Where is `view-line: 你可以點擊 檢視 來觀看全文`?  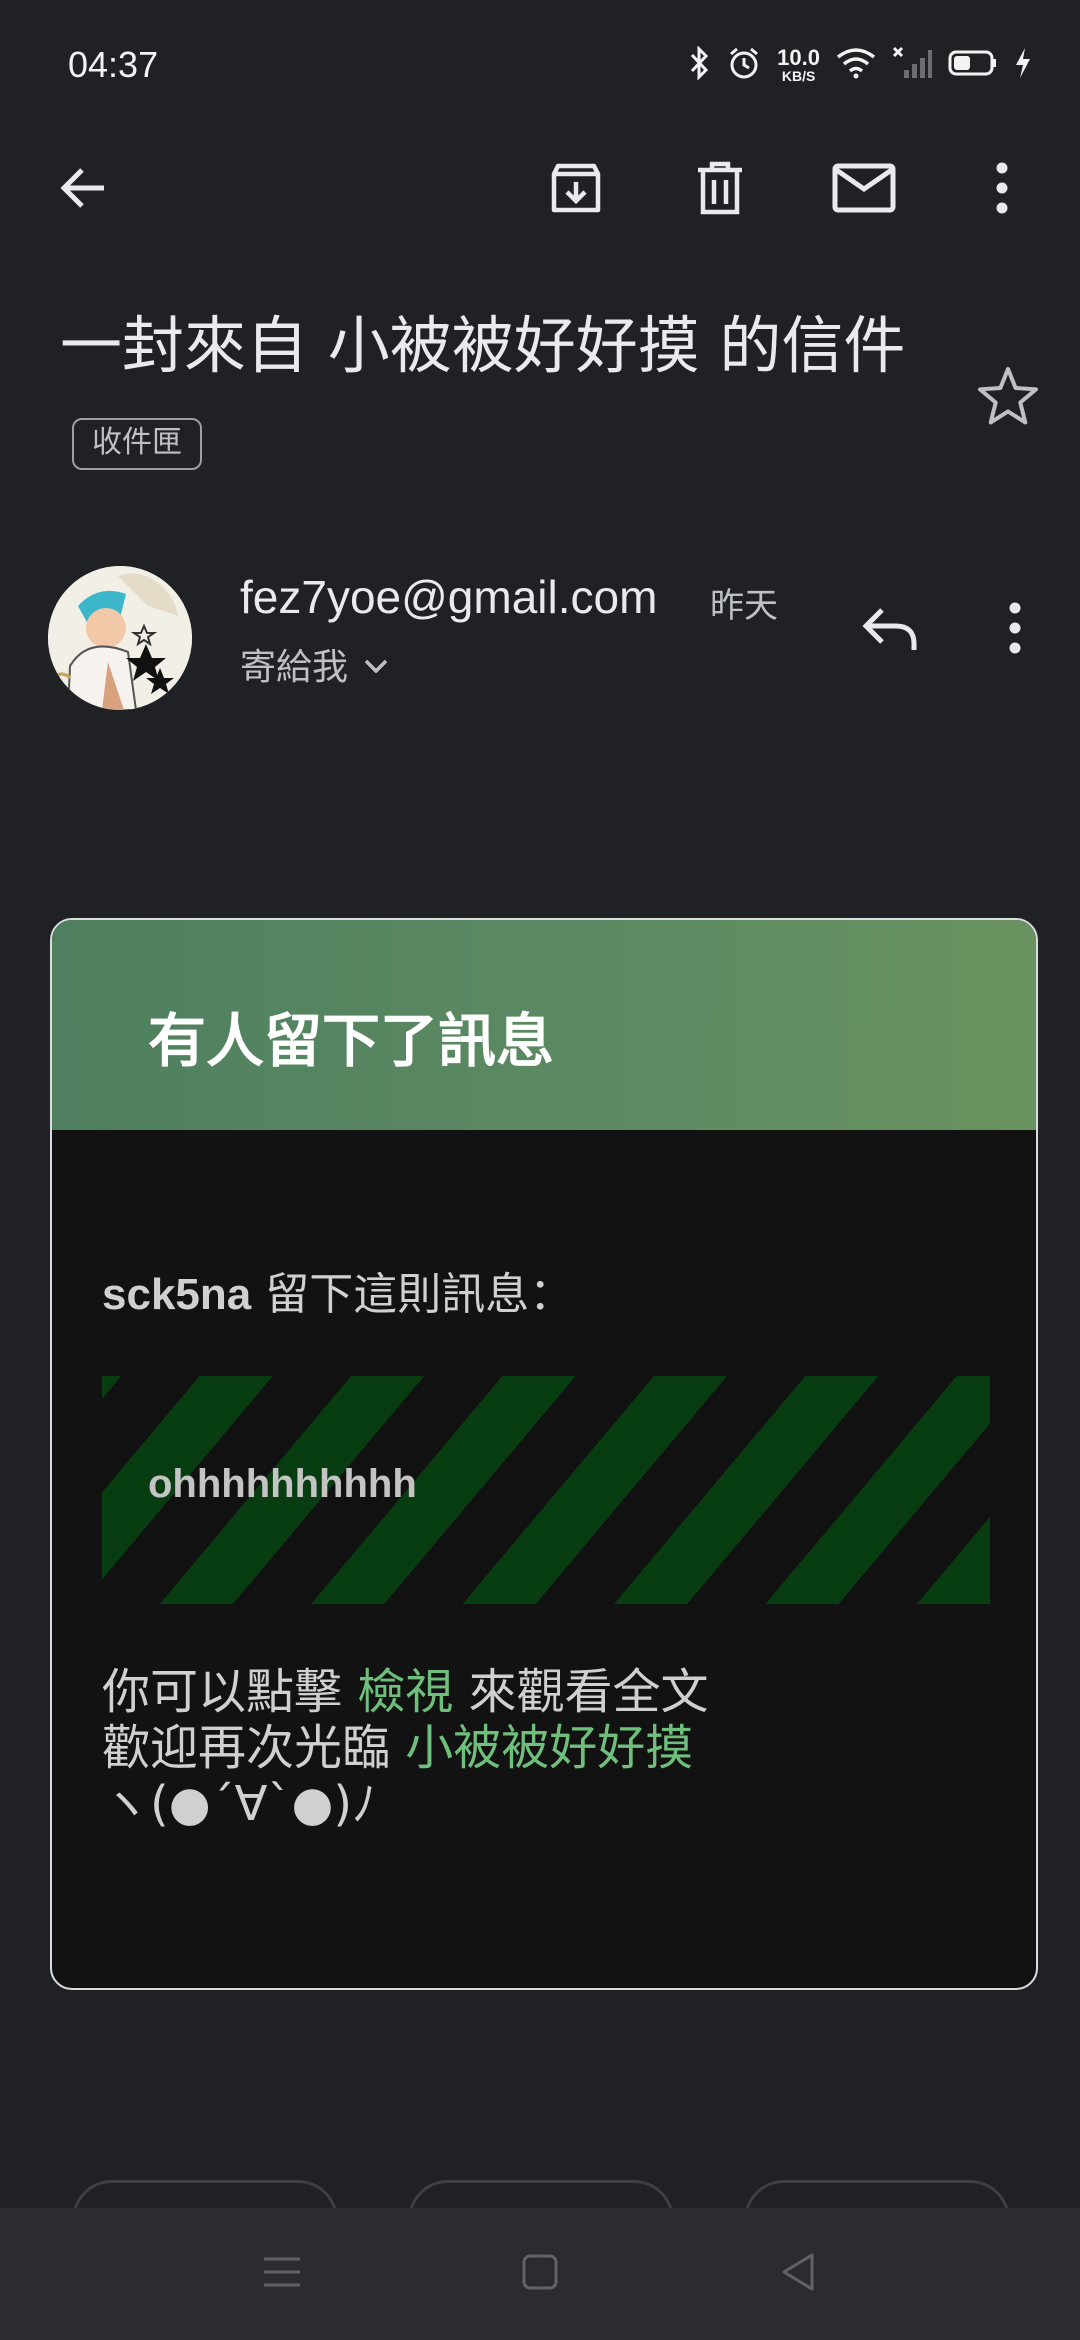
view-line: 你可以點擊 檢視 來觀看全文 is located at coordinates (405, 1692).